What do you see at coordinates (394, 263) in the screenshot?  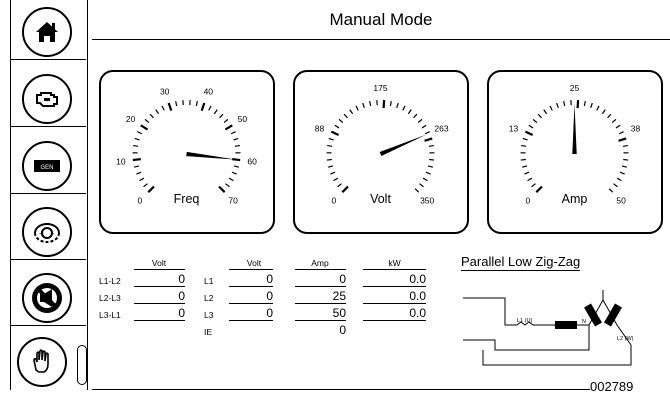 I see `header-kw: kW` at bounding box center [394, 263].